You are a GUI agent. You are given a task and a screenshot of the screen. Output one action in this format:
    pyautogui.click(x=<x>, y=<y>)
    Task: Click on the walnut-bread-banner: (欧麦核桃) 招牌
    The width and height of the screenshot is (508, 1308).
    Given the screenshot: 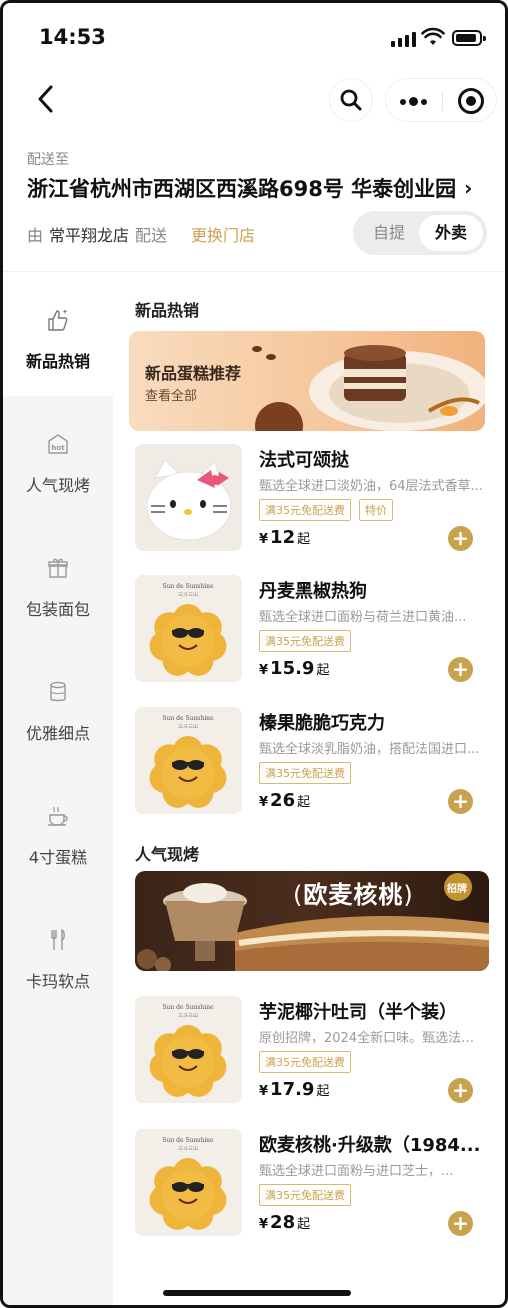 What is the action you would take?
    pyautogui.click(x=312, y=921)
    